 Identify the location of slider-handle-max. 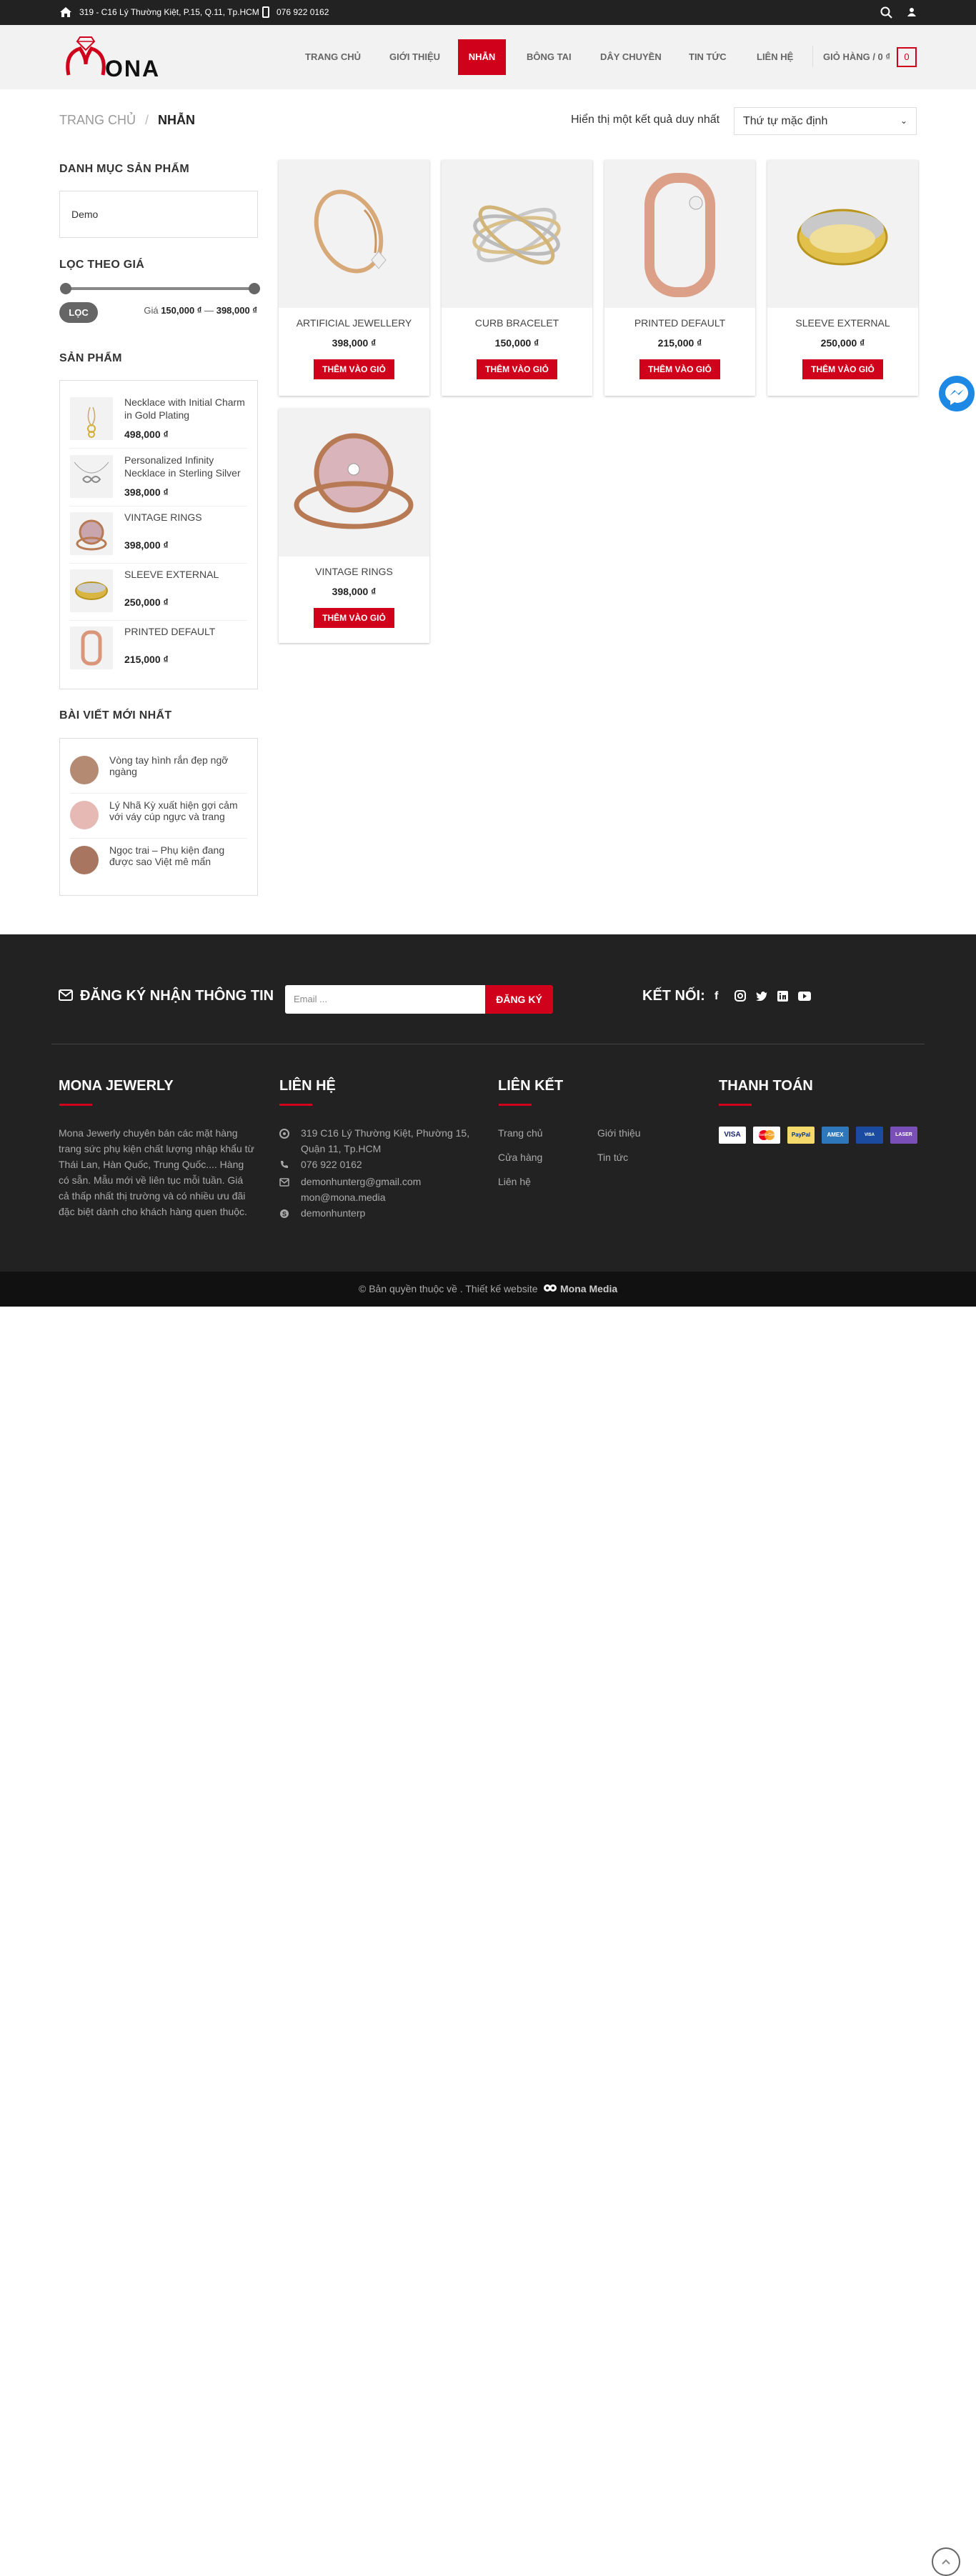
(254, 289).